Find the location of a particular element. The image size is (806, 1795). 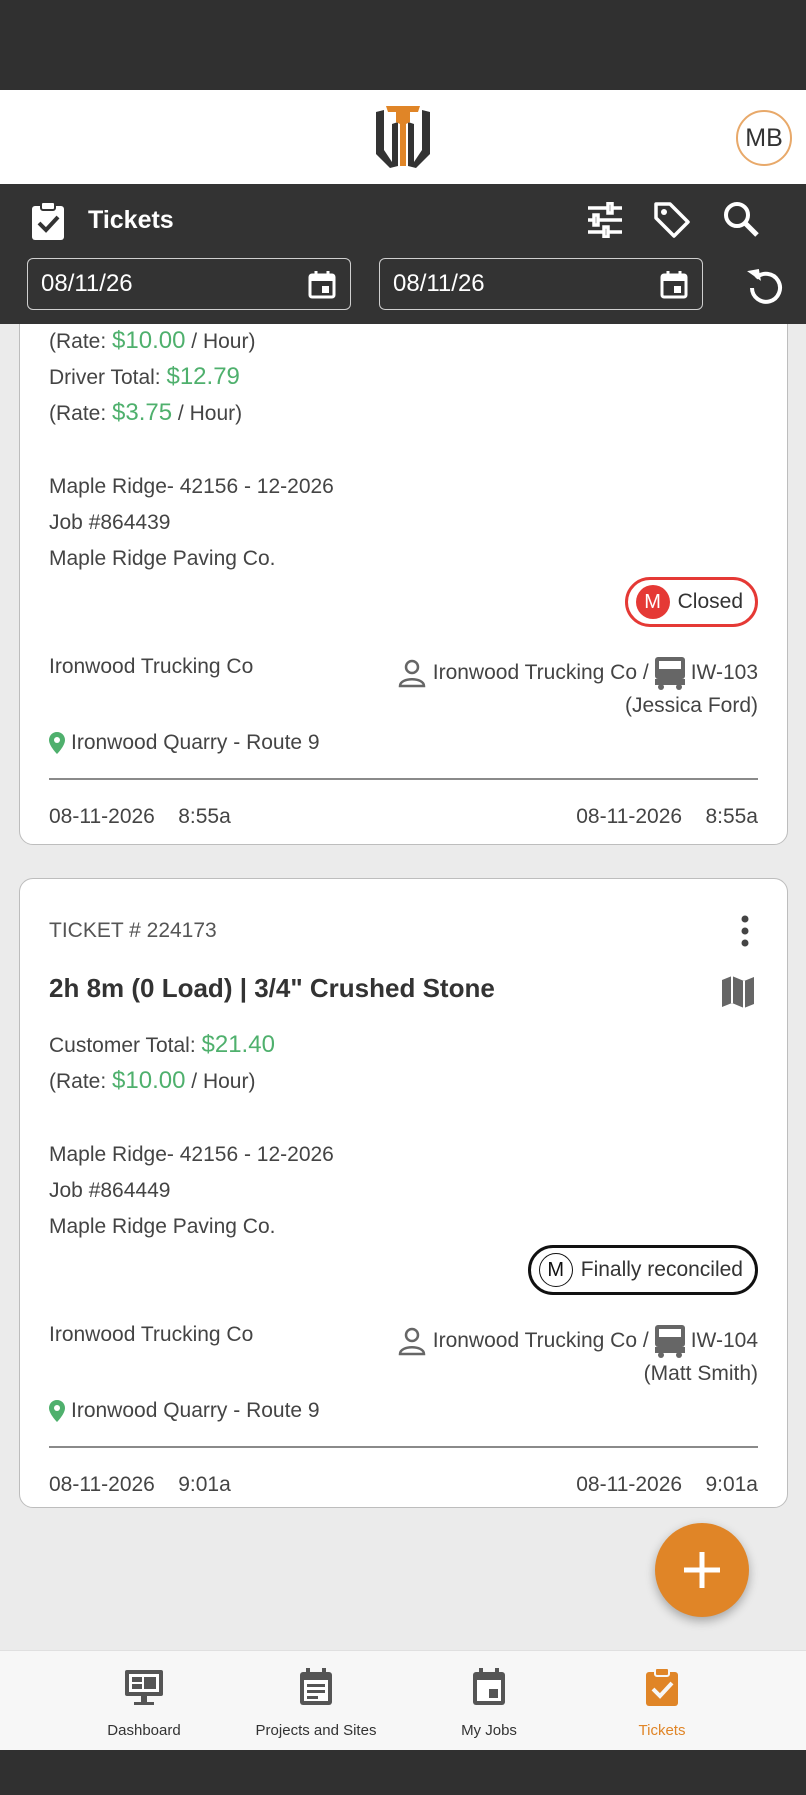

driver-name: (Jessica Ford) is located at coordinates (691, 705).